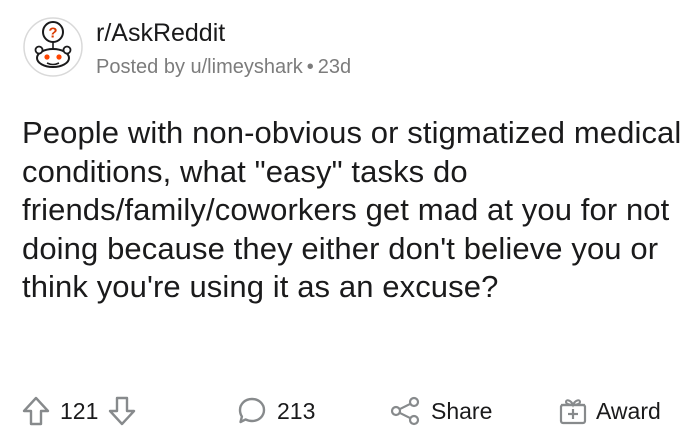 The image size is (700, 441). I want to click on post-meta: r/AskReddit Posted by u/limeyshark • 23d, so click(223, 48).